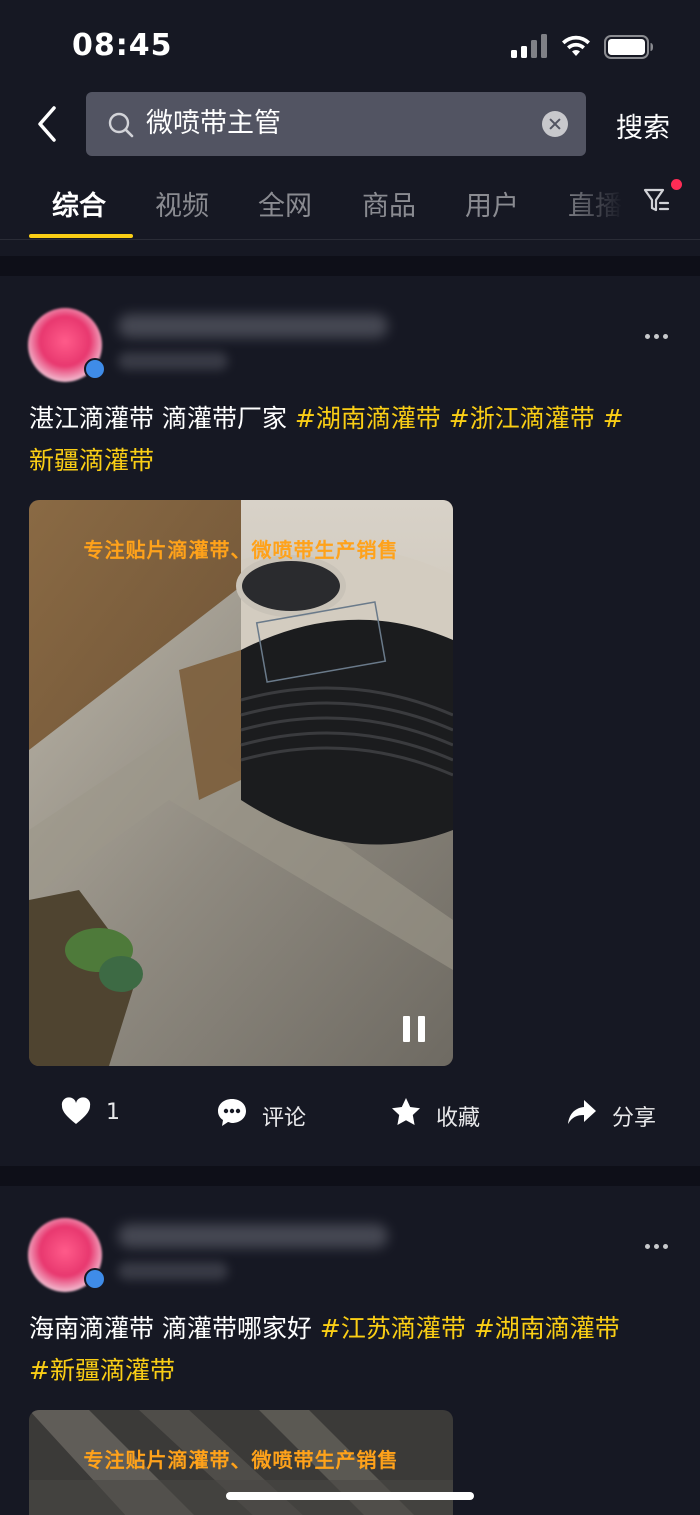  I want to click on hashtag-link: 新疆滴灌带, so click(91, 460).